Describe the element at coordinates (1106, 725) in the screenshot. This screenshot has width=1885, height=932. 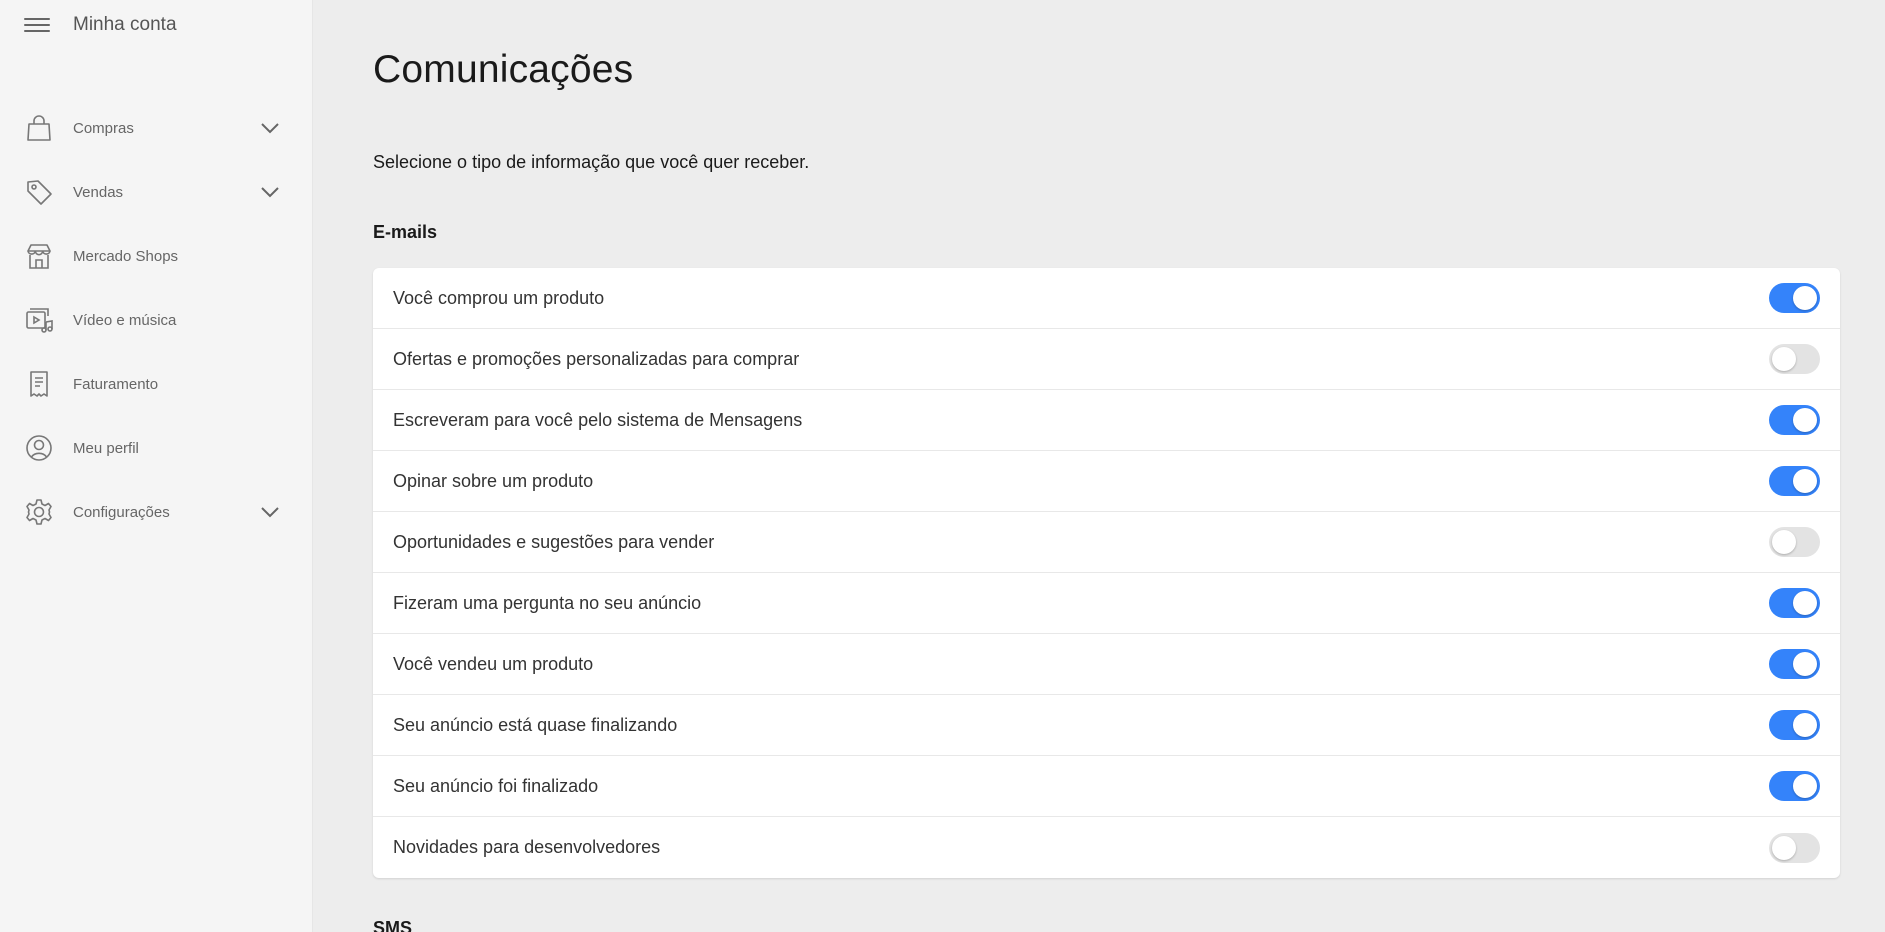
I see `list-item: Seu anúncio está quase finalizando` at that location.